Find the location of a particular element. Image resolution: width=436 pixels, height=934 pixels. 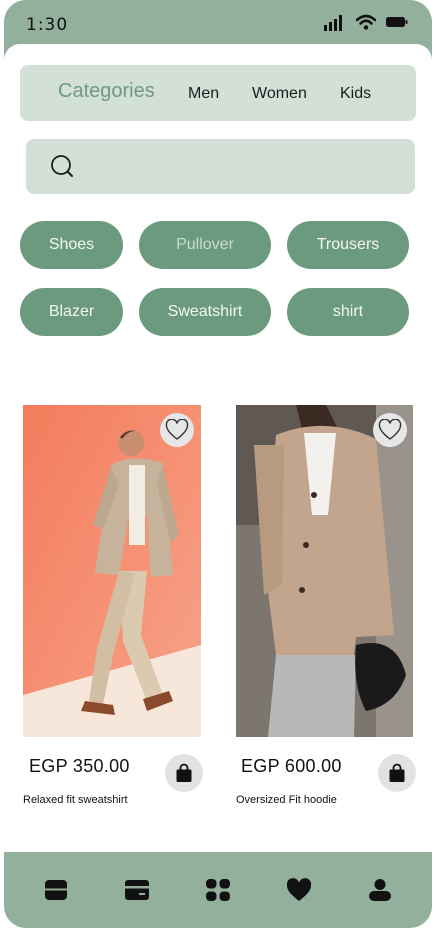

chip-shoes: Shoes is located at coordinates (71, 245).